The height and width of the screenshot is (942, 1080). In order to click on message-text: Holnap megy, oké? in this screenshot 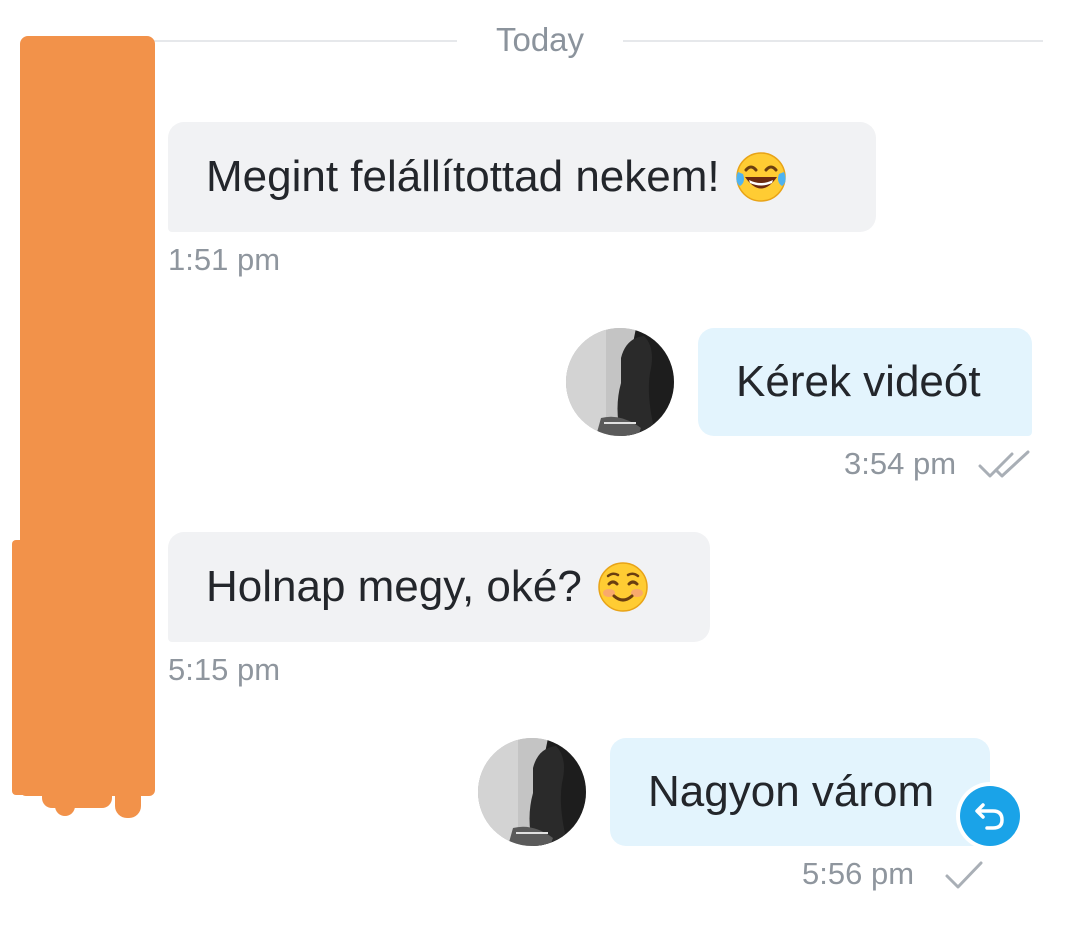, I will do `click(394, 586)`.